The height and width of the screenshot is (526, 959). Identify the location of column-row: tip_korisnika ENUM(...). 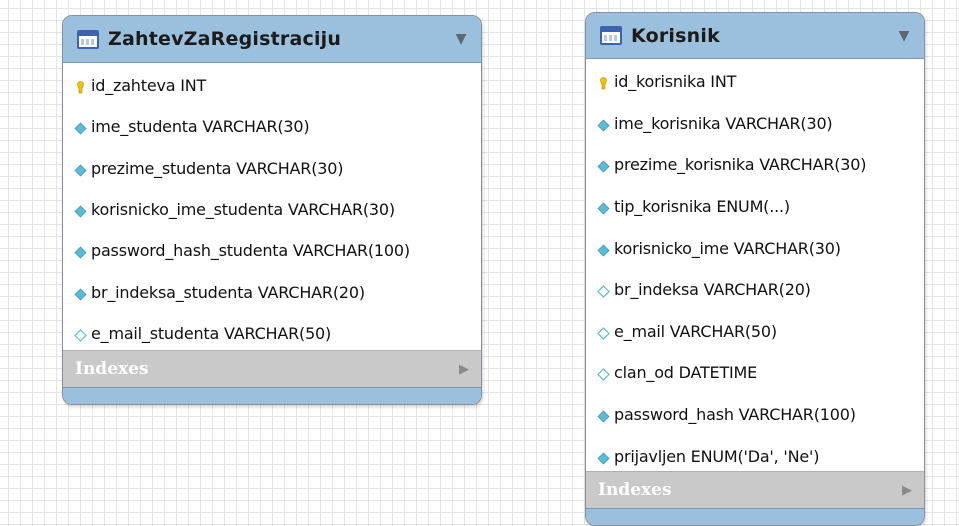
(755, 207).